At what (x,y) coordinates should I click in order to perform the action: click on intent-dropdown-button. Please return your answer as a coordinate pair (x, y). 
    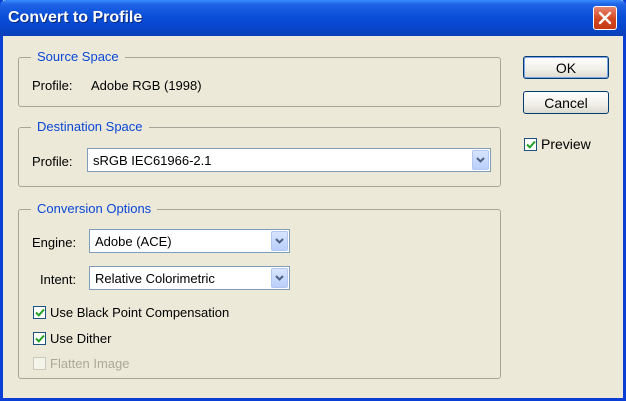
    Looking at the image, I should click on (279, 278).